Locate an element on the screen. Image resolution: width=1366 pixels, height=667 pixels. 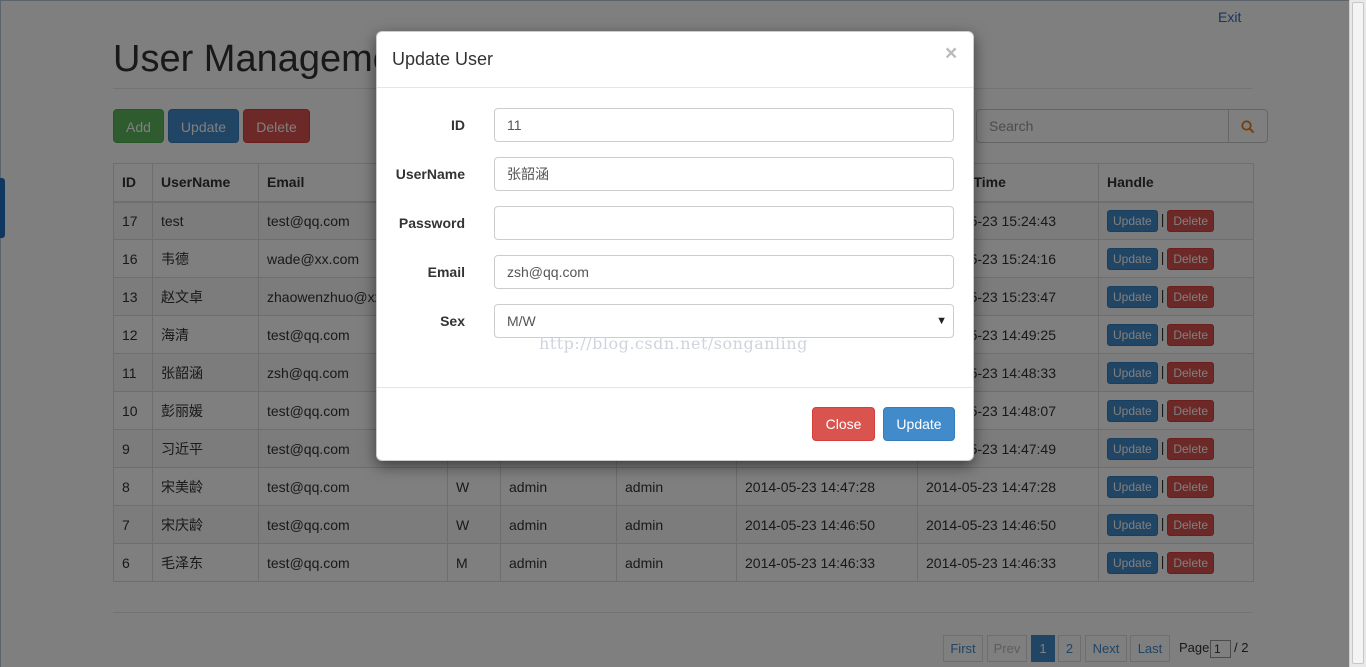
password-label: Password is located at coordinates (431, 223).